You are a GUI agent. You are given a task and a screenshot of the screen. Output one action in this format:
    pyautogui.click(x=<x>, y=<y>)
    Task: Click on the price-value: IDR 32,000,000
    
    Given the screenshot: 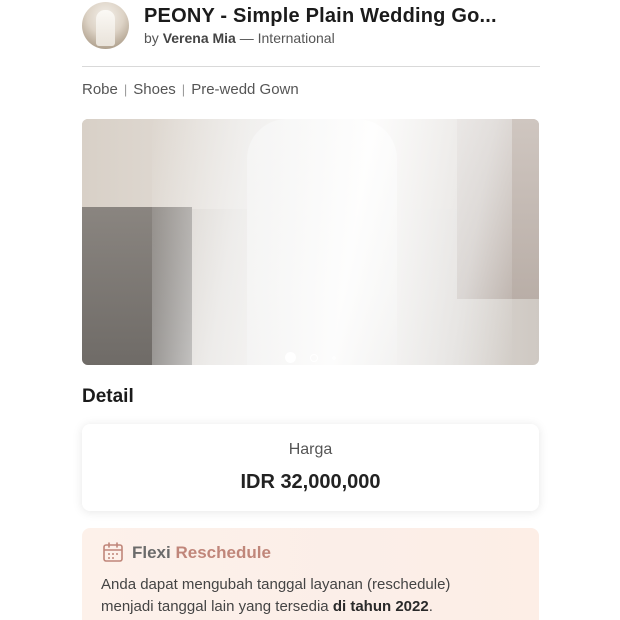 What is the action you would take?
    pyautogui.click(x=310, y=482)
    